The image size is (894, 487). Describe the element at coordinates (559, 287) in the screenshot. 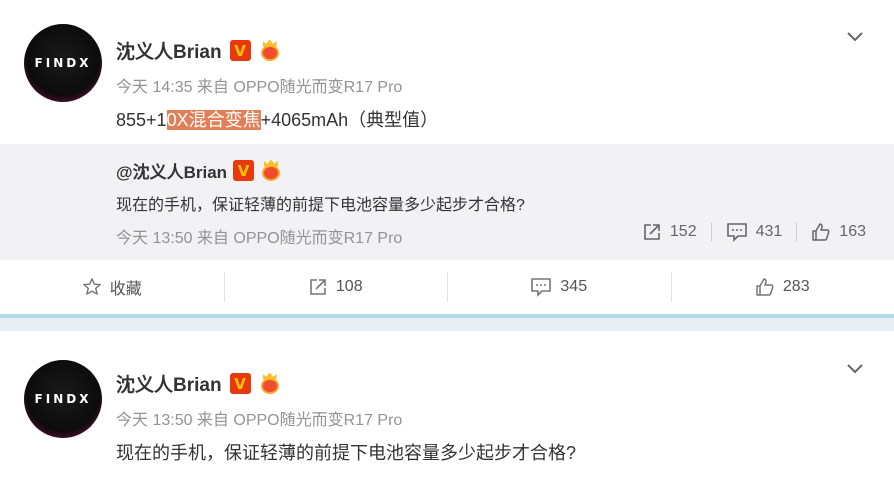

I see `comment-button: 345` at that location.